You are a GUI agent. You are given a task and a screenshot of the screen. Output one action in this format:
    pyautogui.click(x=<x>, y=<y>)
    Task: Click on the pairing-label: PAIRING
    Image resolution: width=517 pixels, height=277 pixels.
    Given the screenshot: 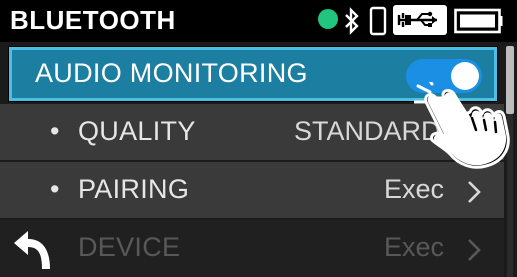 What is the action you would take?
    pyautogui.click(x=134, y=189)
    